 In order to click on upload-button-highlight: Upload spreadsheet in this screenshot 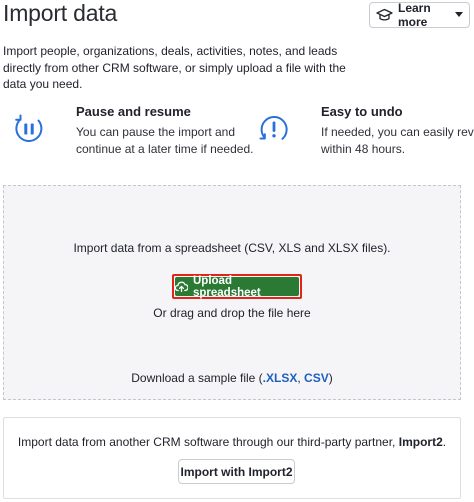, I will do `click(237, 286)`.